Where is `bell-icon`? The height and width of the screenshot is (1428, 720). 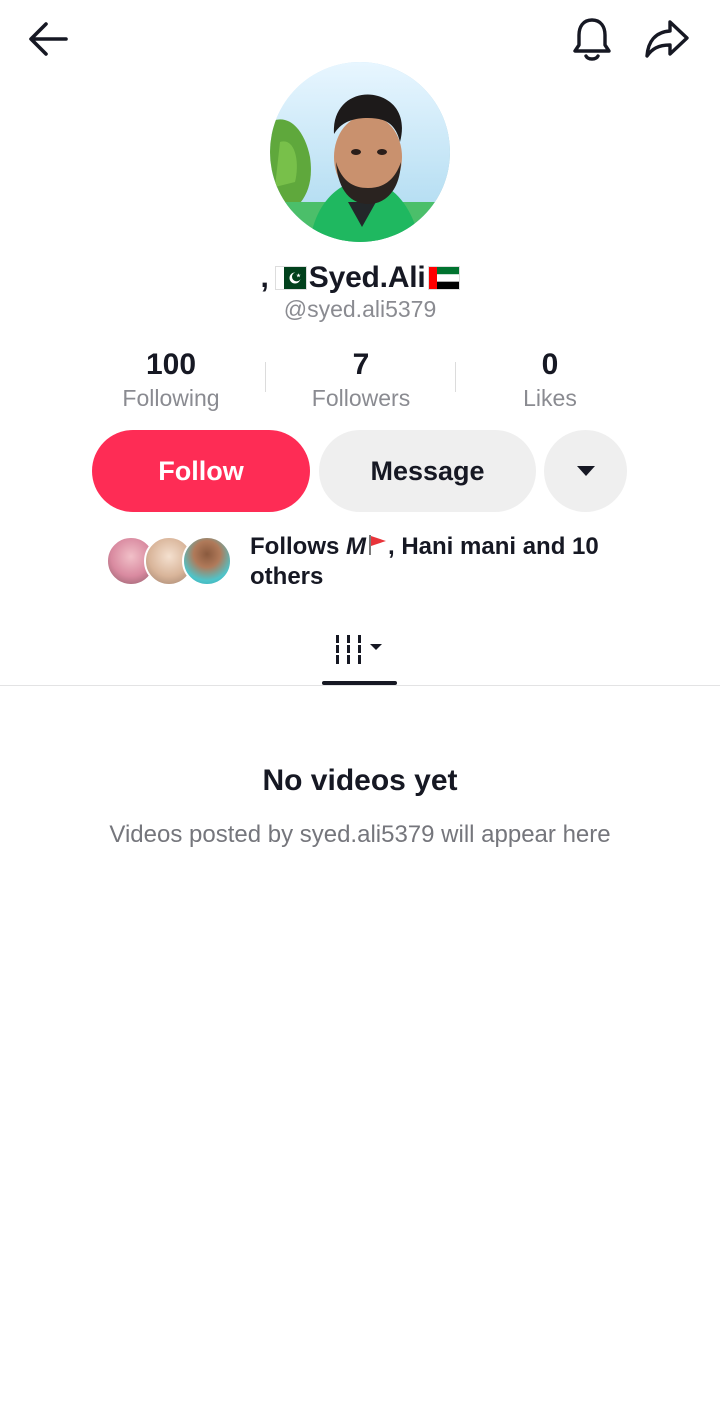 bell-icon is located at coordinates (592, 39).